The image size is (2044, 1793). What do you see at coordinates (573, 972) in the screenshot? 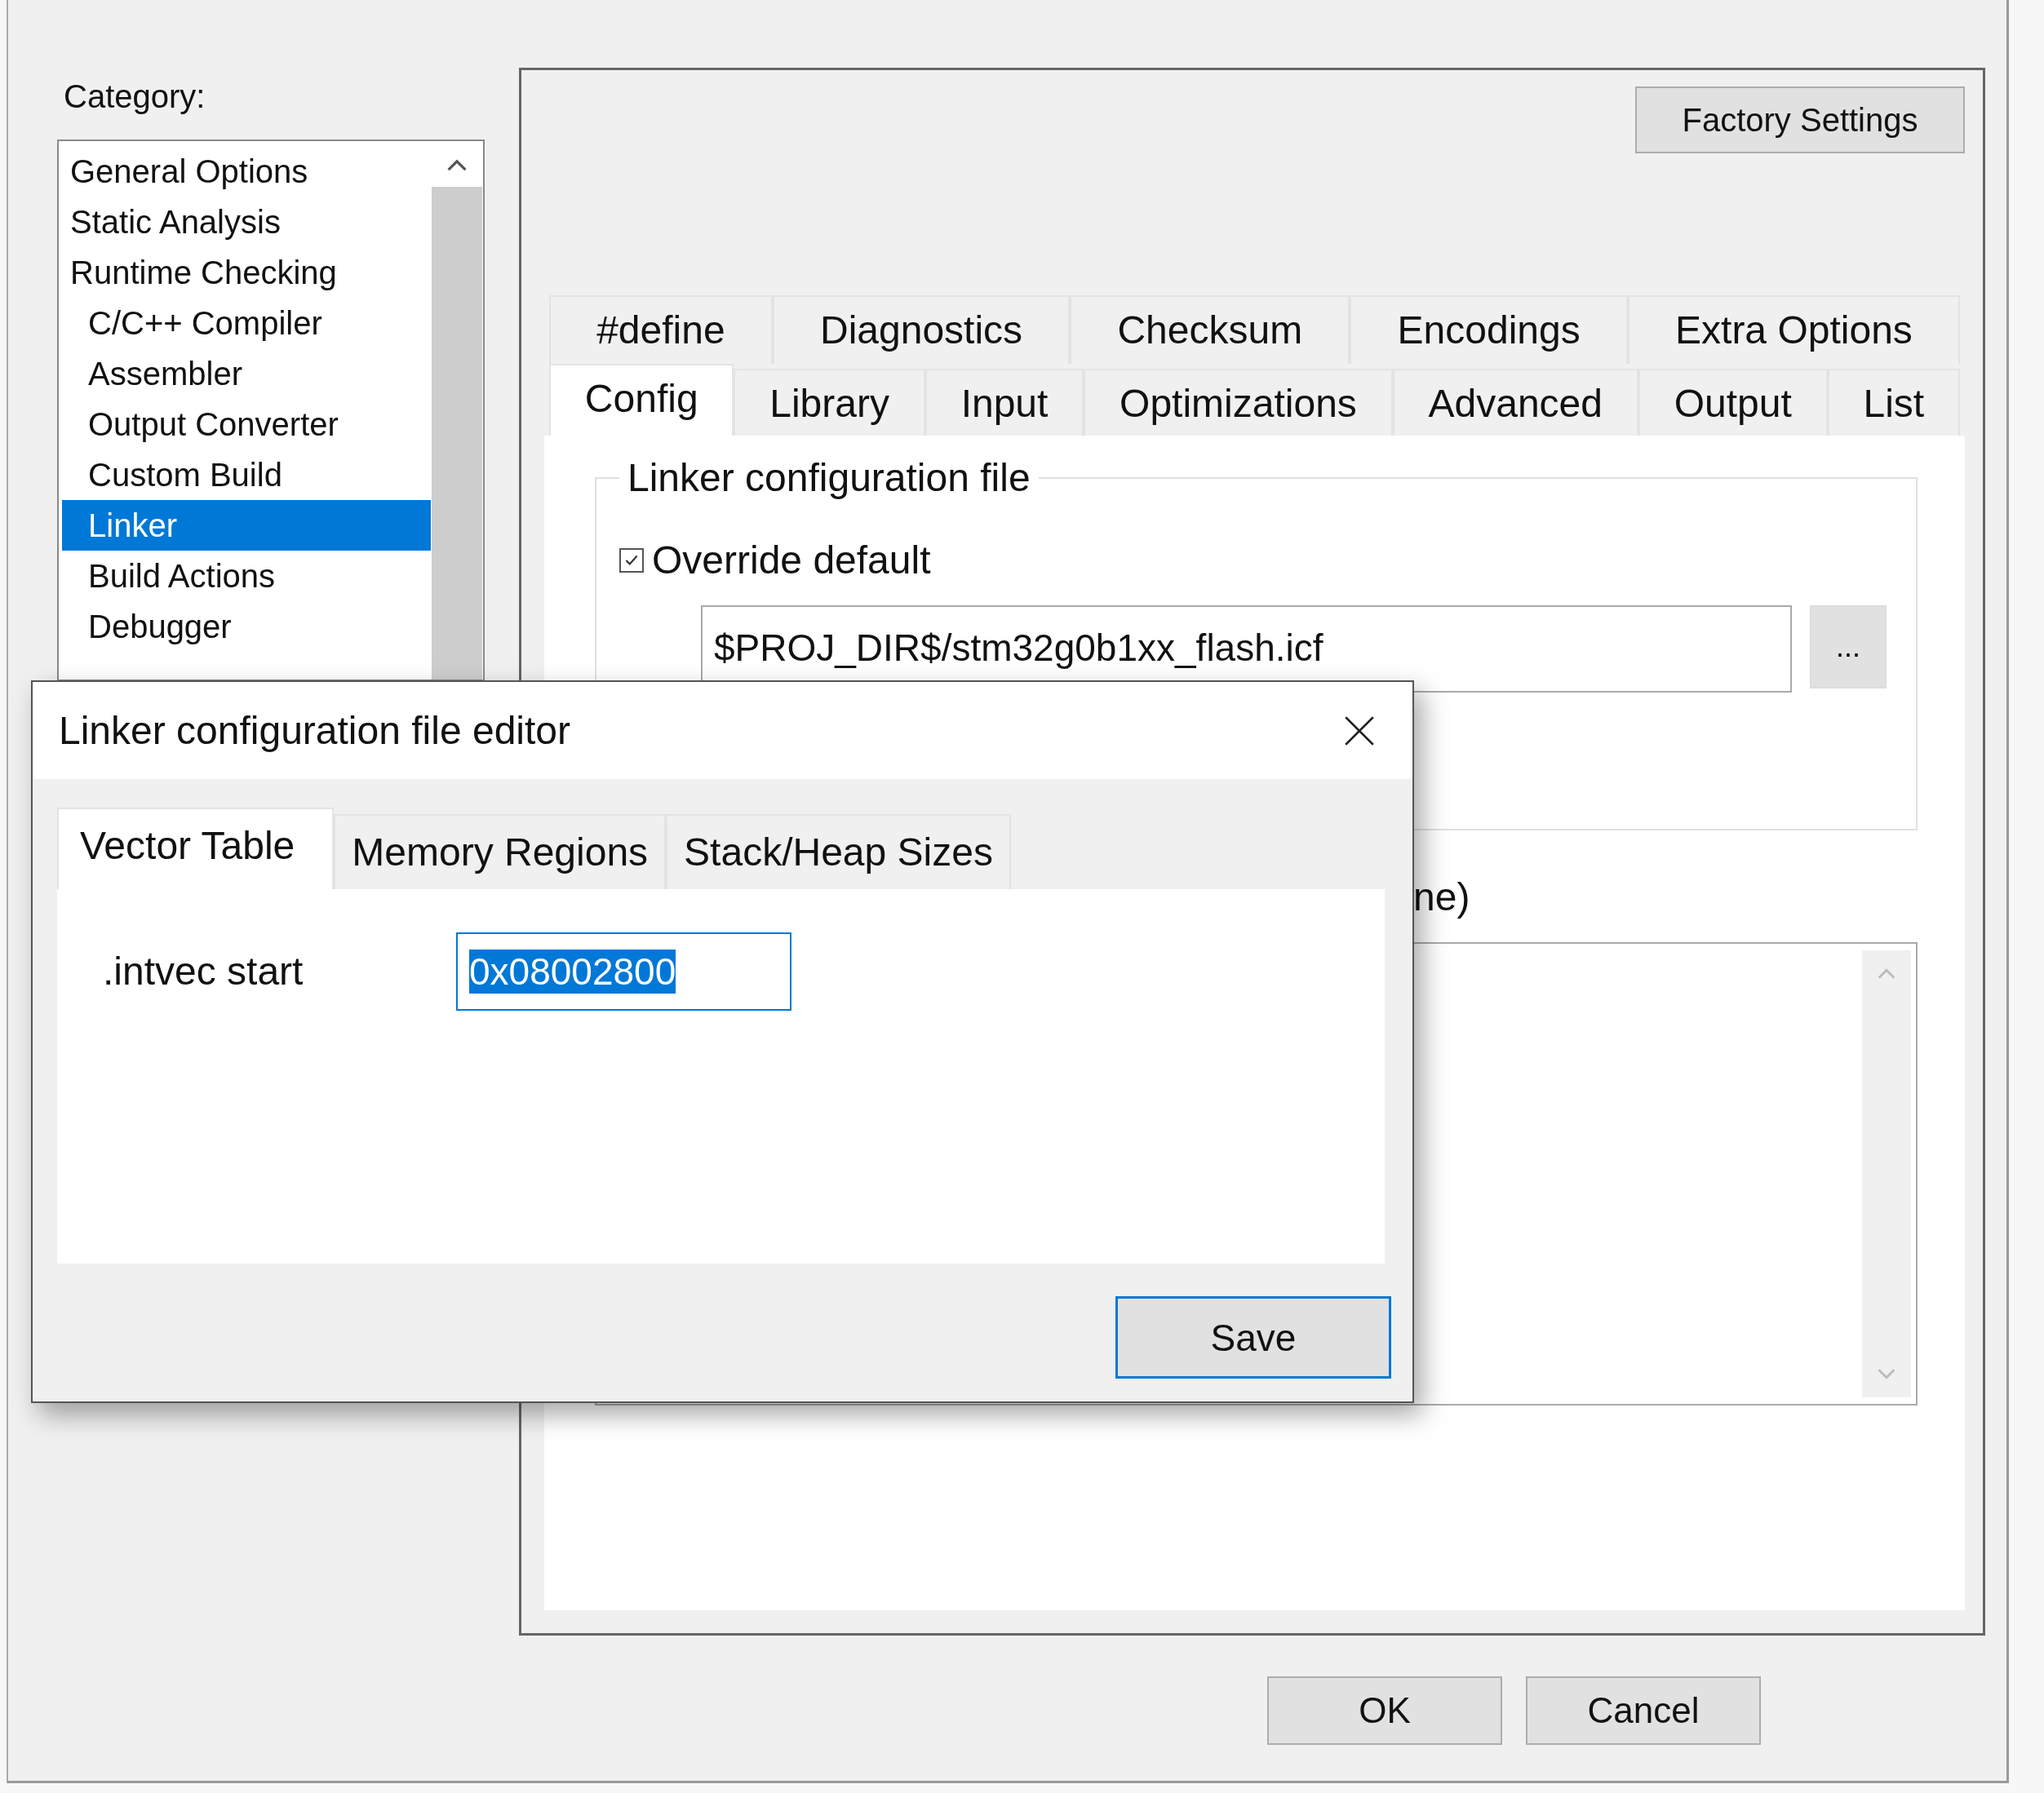
I see `field-value: 0x08002800` at bounding box center [573, 972].